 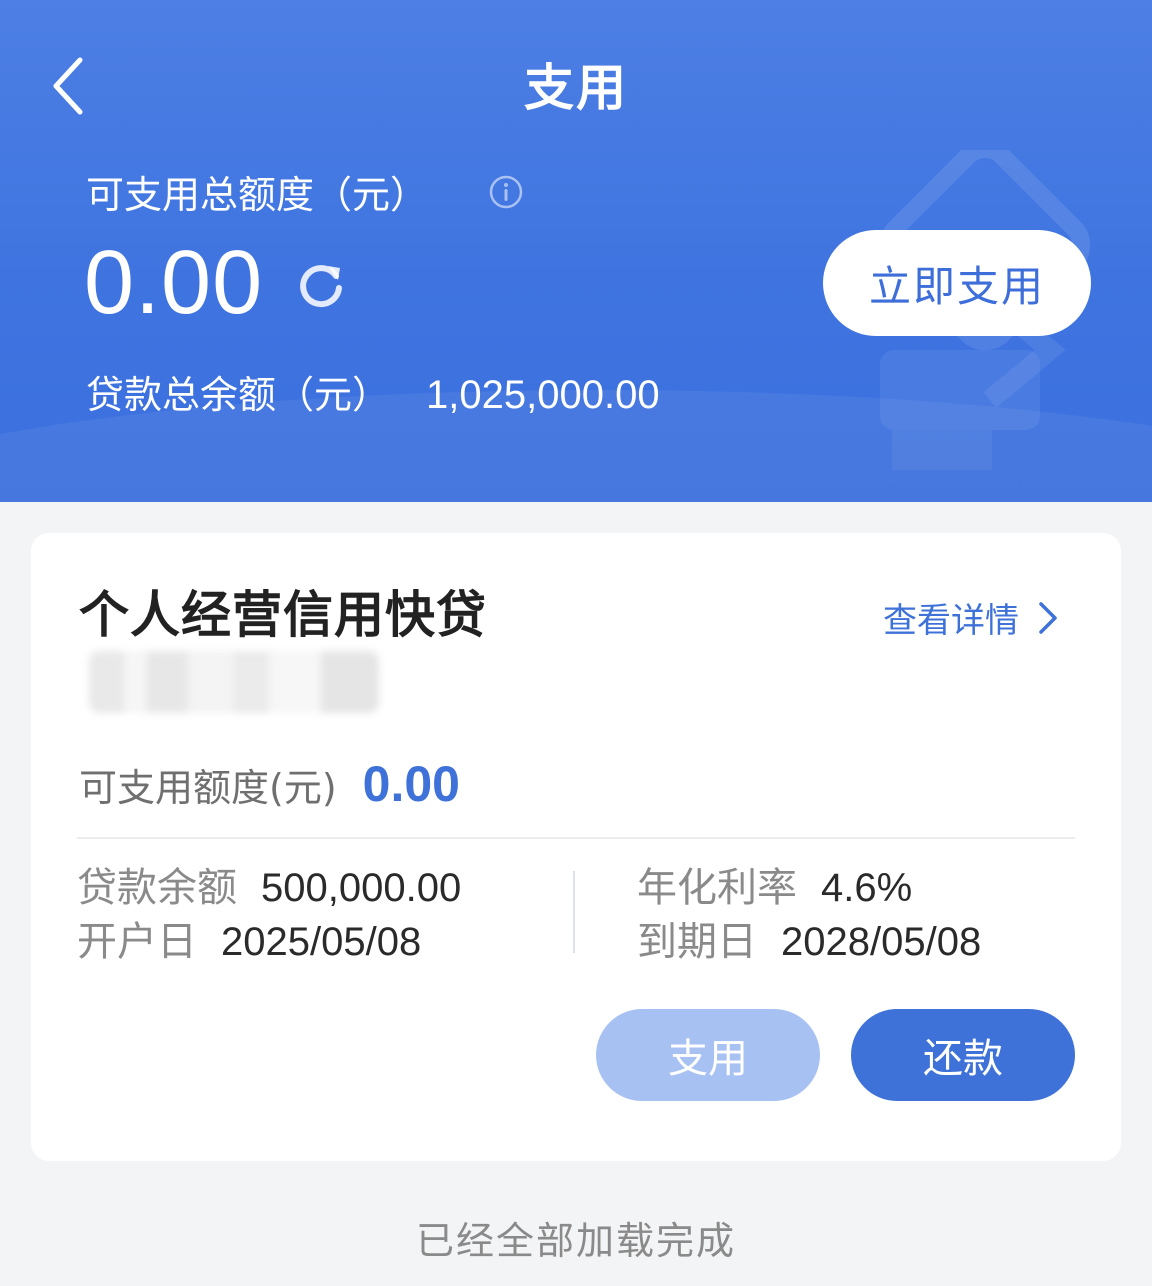 What do you see at coordinates (576, 88) in the screenshot?
I see `page-title: 支用` at bounding box center [576, 88].